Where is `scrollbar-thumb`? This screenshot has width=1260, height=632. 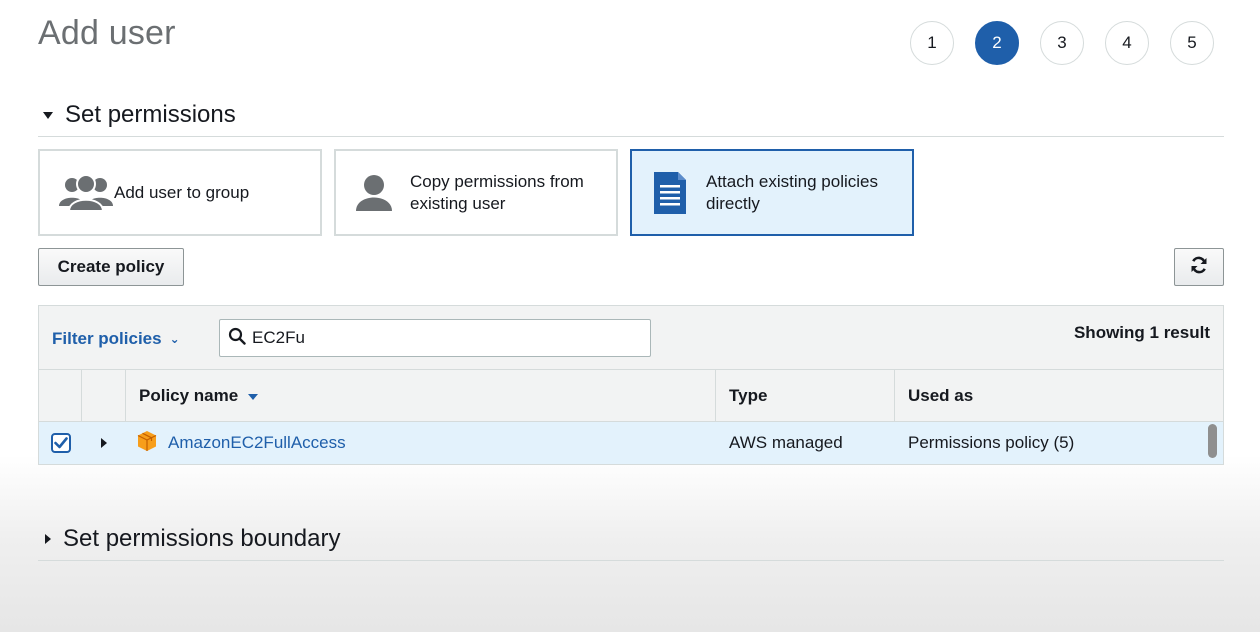
scrollbar-thumb is located at coordinates (1212, 441).